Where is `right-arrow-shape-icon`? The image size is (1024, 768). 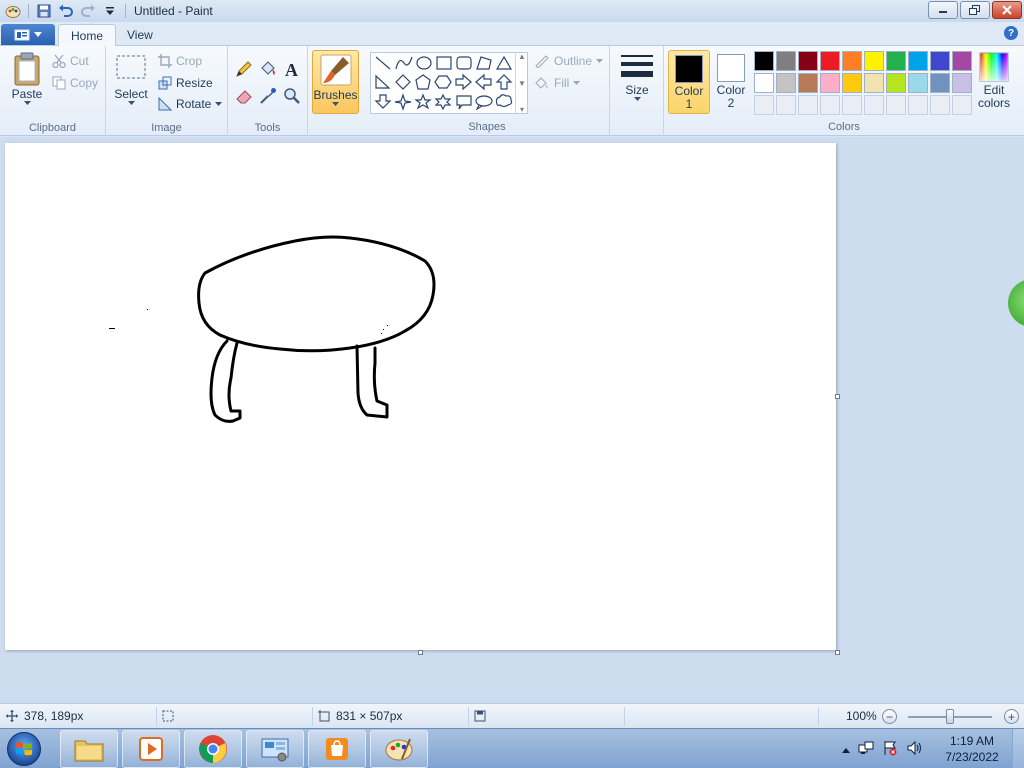 right-arrow-shape-icon is located at coordinates (463, 82).